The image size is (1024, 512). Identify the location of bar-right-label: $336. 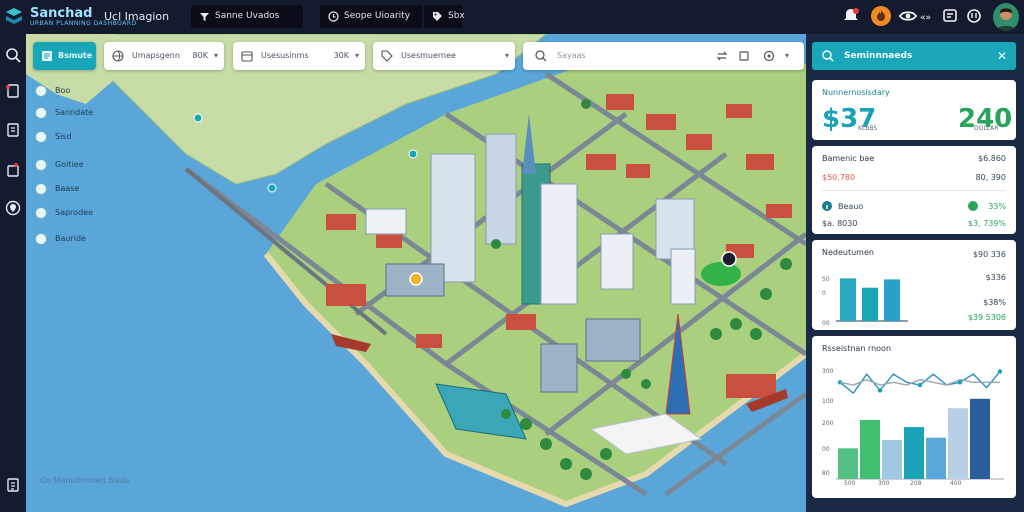
(995, 277).